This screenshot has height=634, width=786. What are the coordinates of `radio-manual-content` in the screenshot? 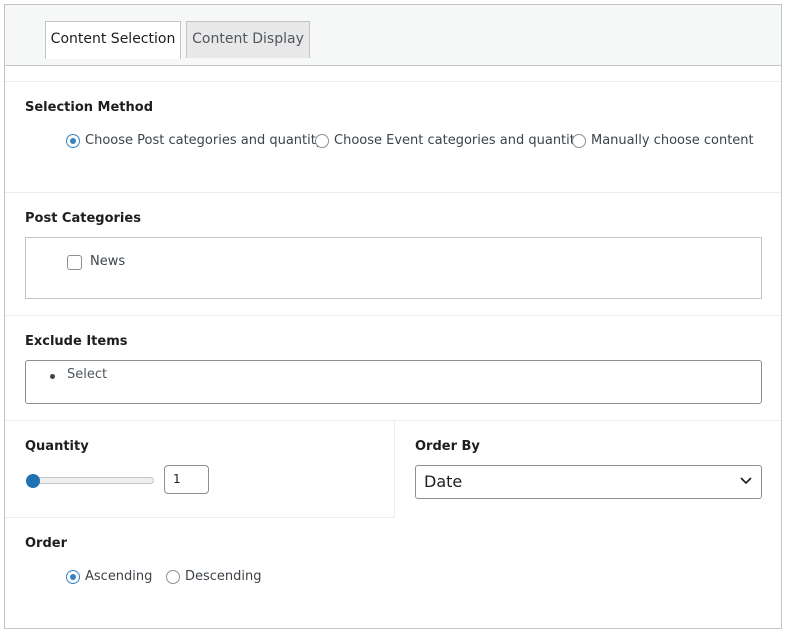 It's located at (579, 141).